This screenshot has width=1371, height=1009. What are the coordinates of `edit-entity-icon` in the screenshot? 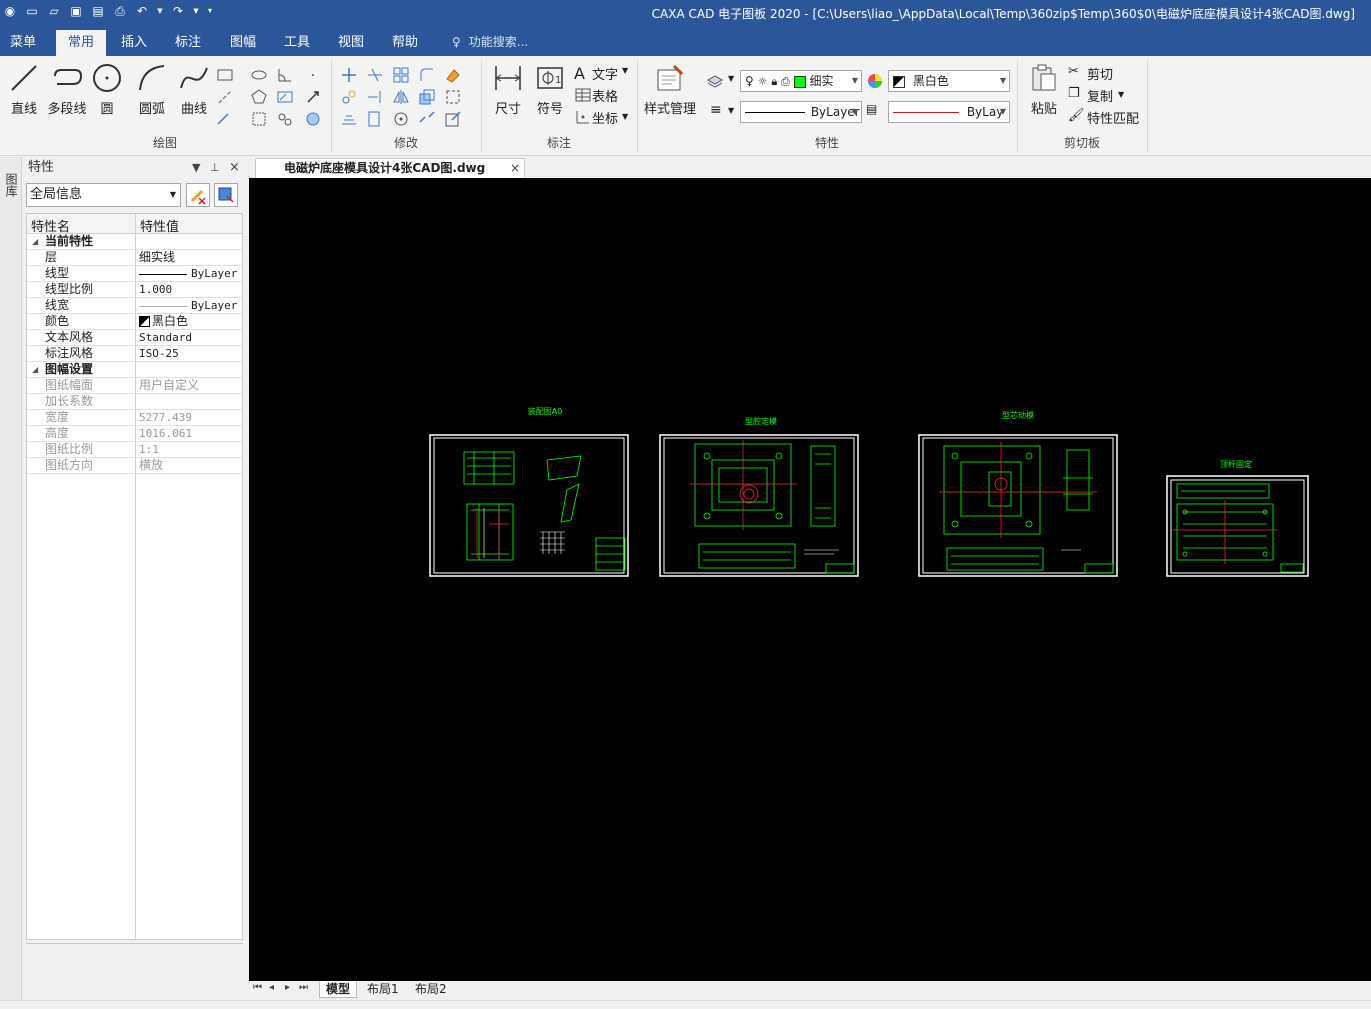 It's located at (453, 119).